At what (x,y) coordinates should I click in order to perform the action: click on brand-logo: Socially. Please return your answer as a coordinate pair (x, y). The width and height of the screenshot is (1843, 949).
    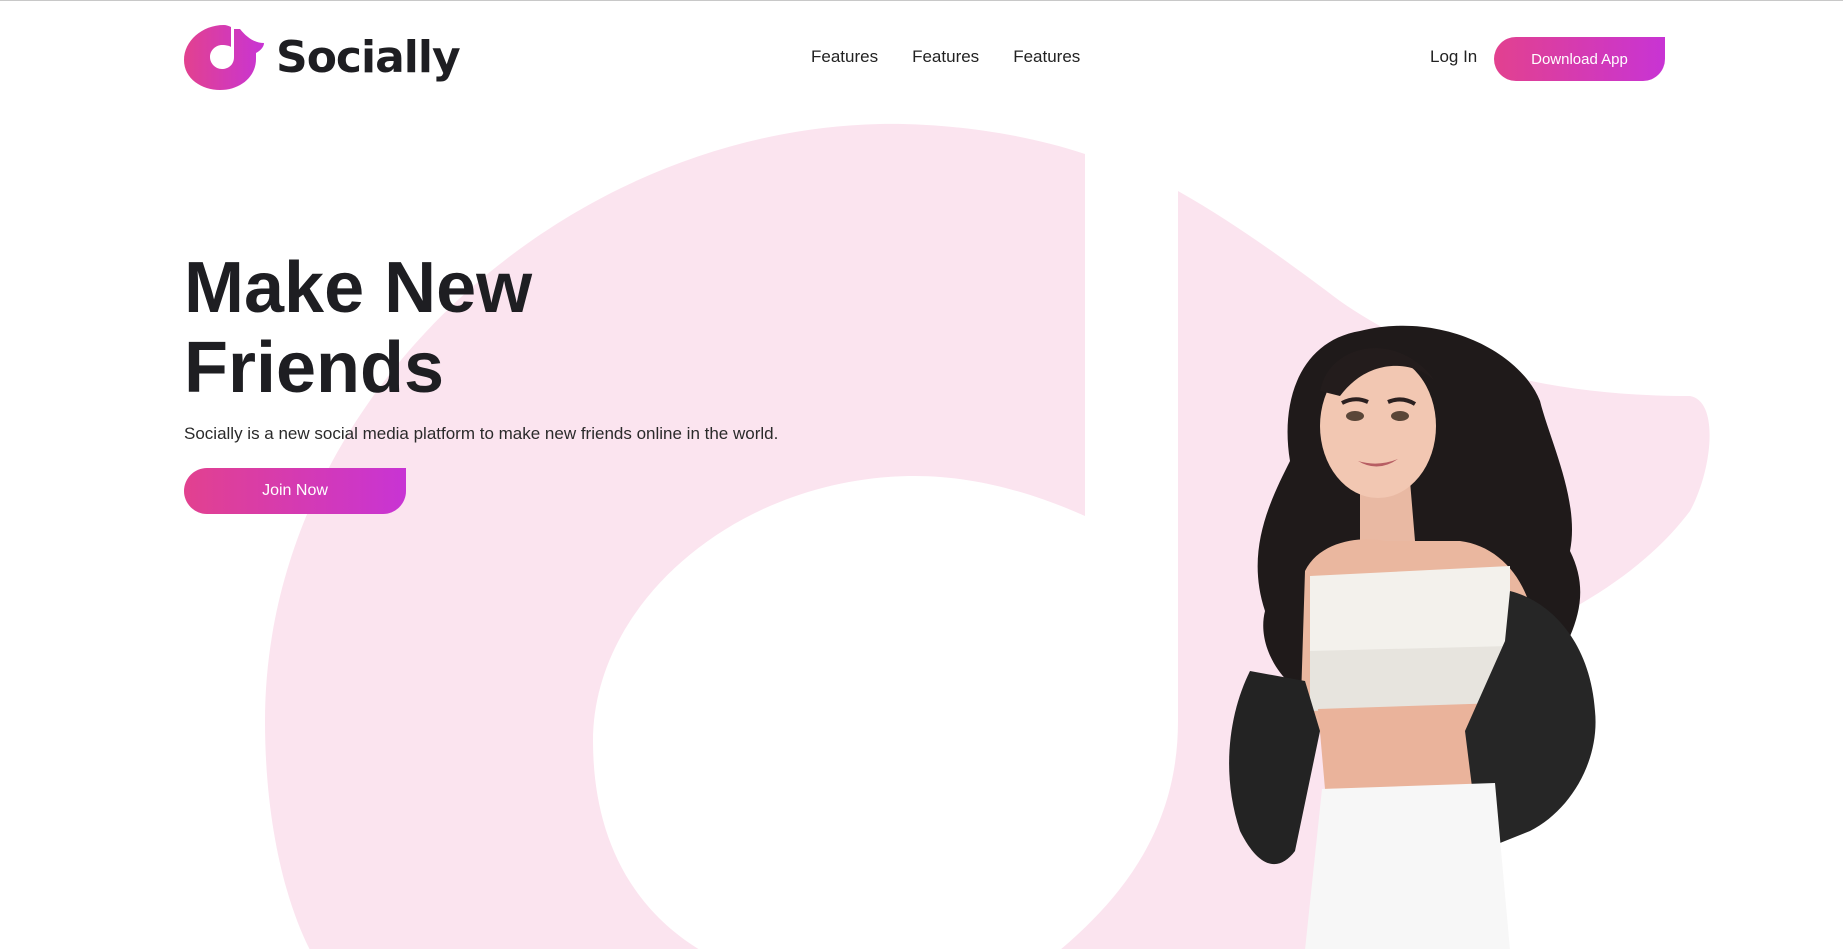
    Looking at the image, I should click on (322, 58).